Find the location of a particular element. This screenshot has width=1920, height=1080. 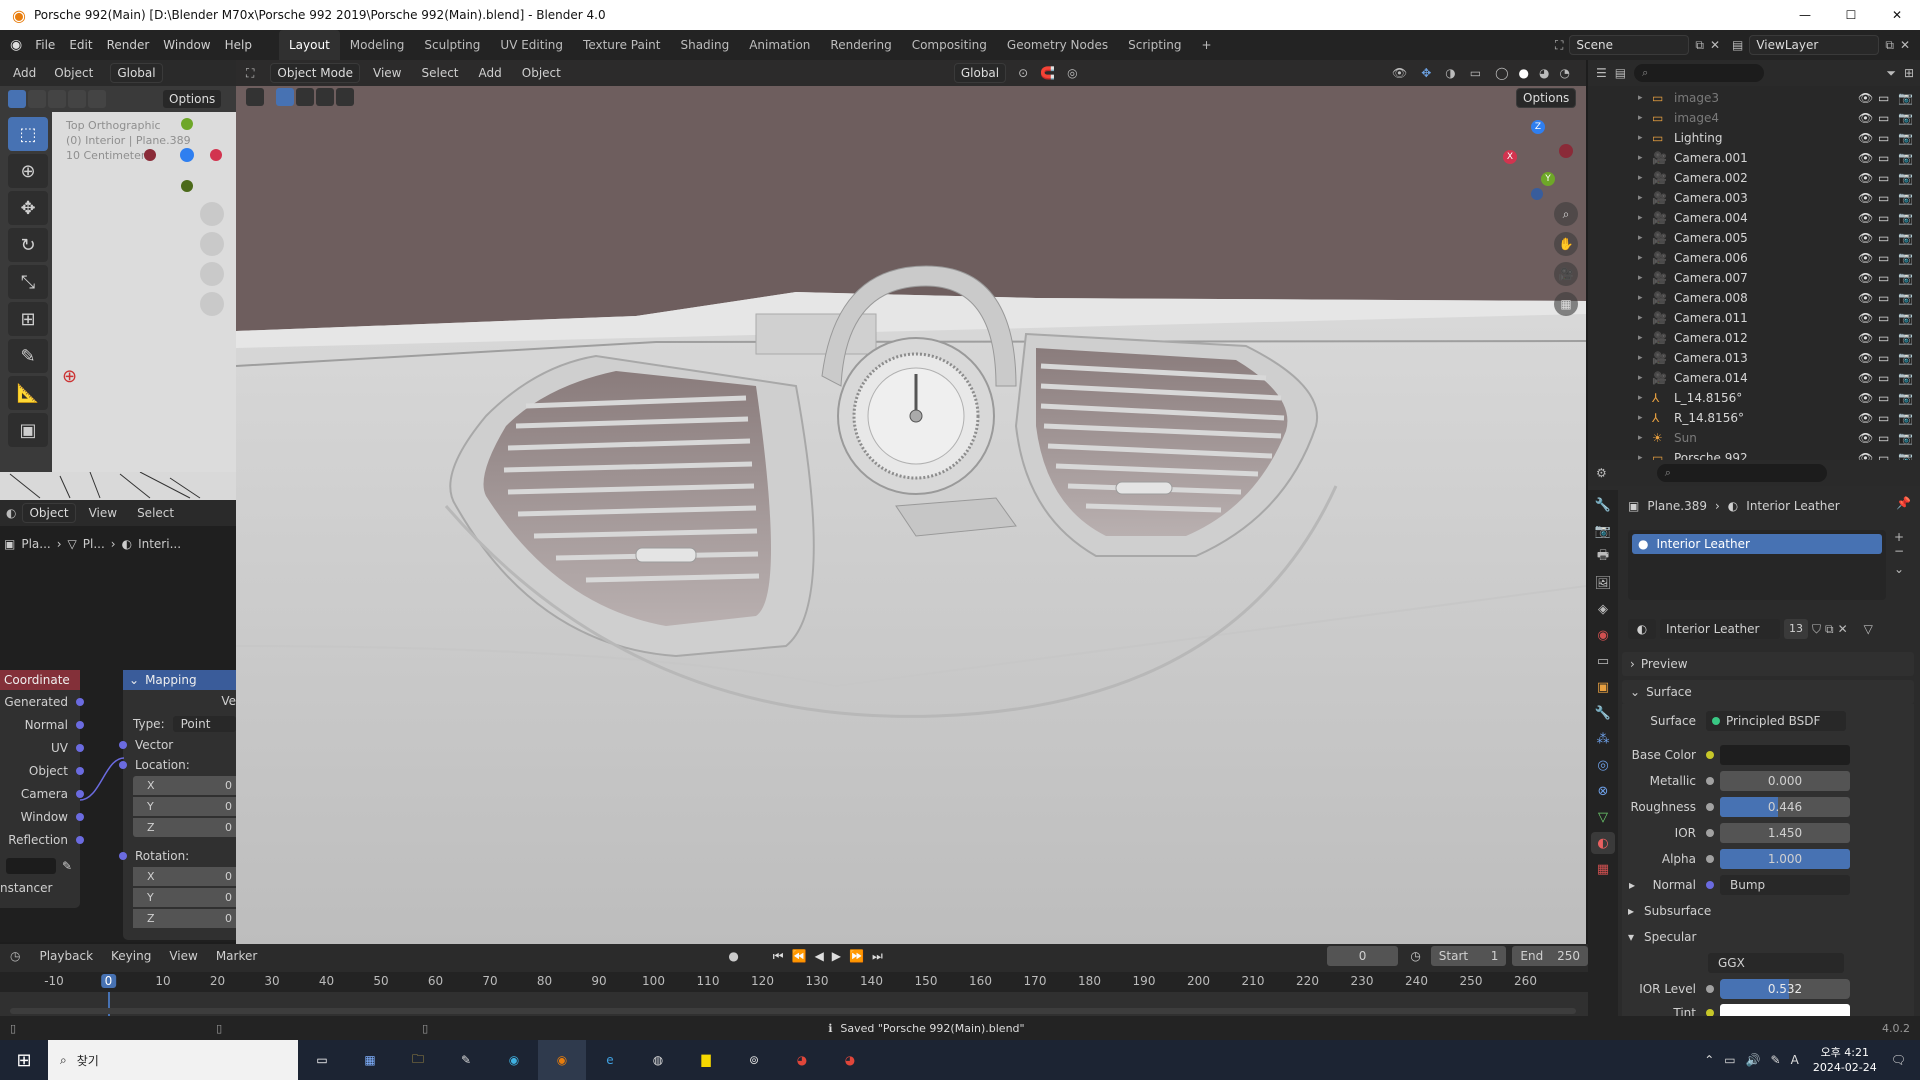

jump-prev-key-icon: ⏪ is located at coordinates (799, 956).